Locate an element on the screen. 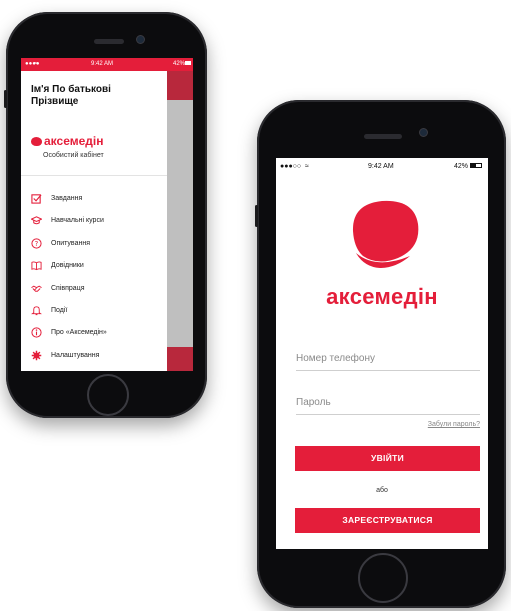 This screenshot has width=511, height=611. signal-indicator: ●●●○○ is located at coordinates (291, 166).